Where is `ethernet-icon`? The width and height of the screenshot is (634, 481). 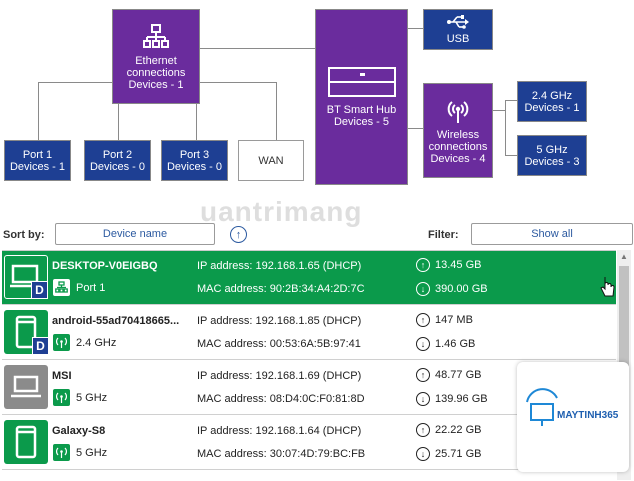
ethernet-icon is located at coordinates (61, 287).